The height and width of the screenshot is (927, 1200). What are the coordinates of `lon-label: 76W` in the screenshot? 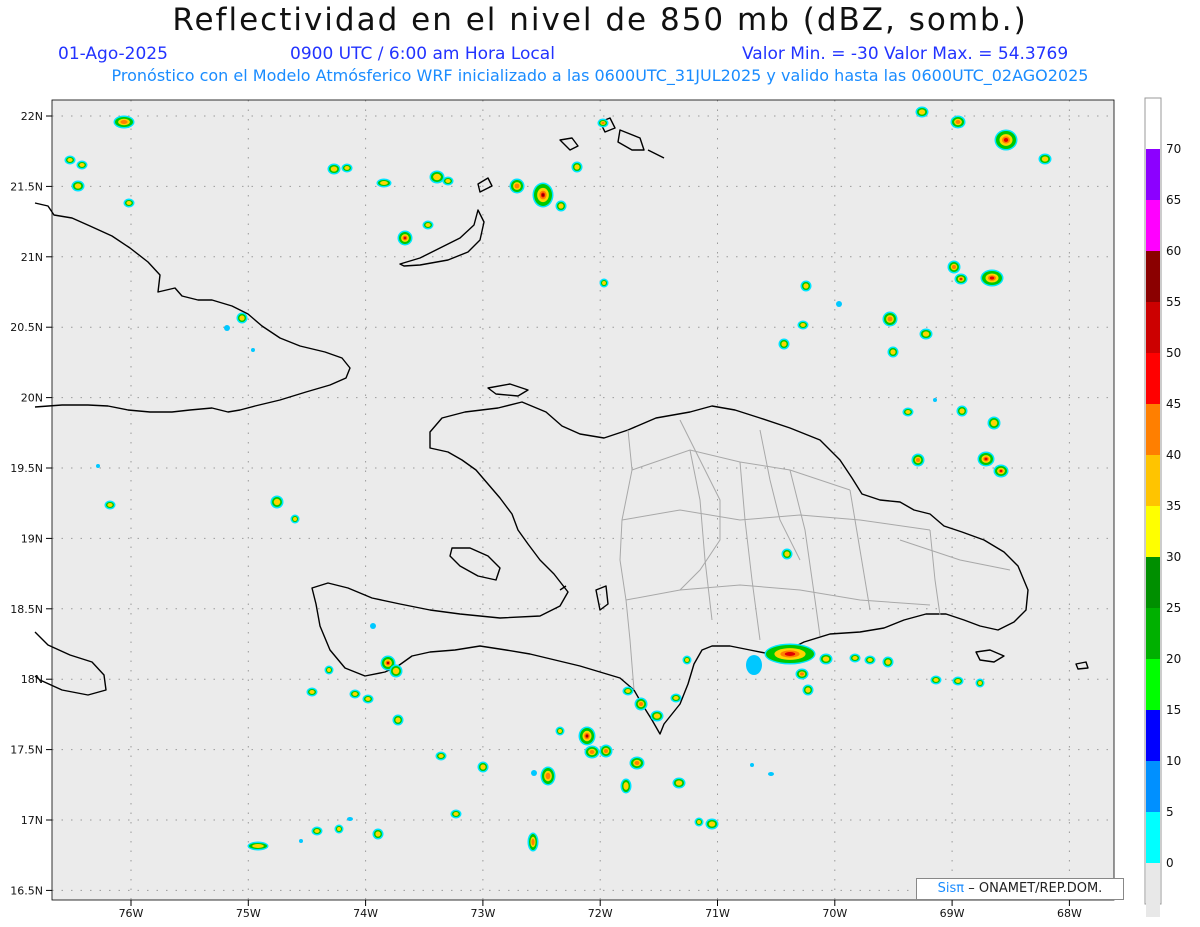 It's located at (131, 913).